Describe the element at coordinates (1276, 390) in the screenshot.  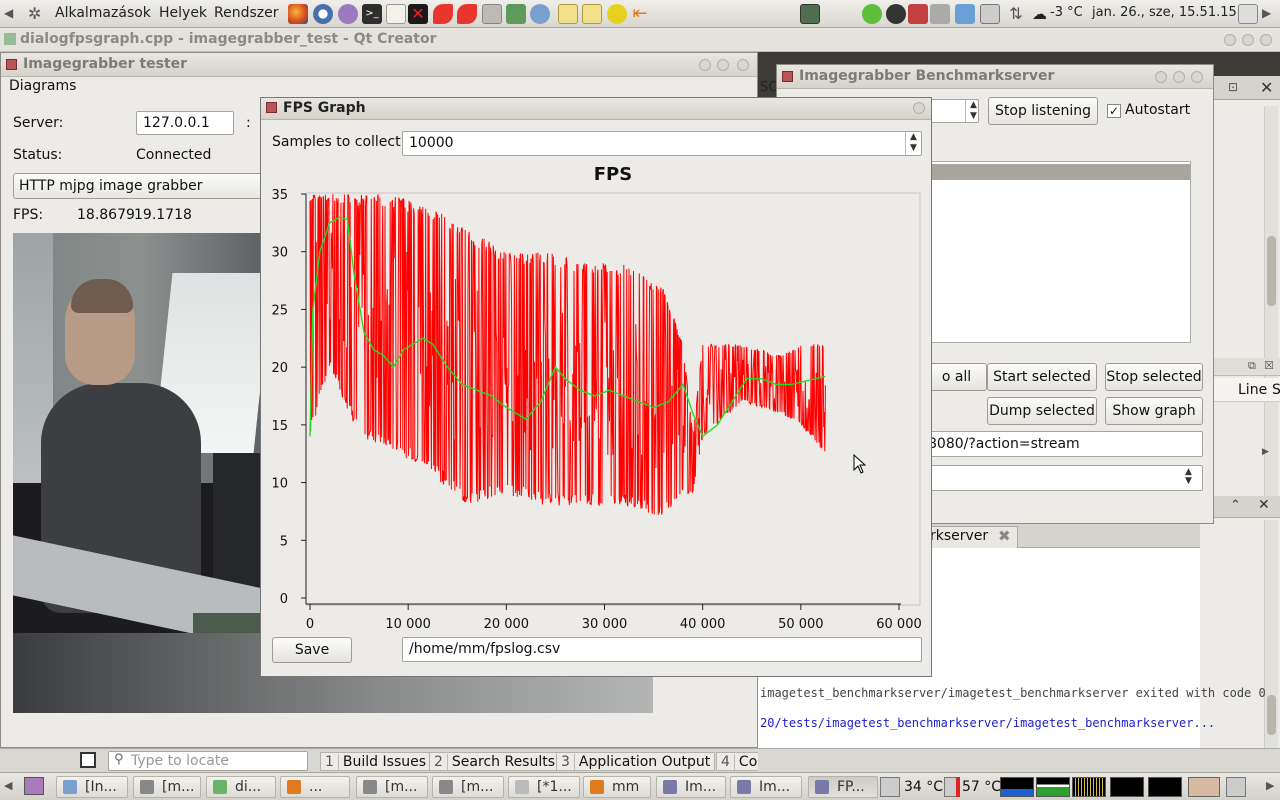
I see `s-column-header: S` at that location.